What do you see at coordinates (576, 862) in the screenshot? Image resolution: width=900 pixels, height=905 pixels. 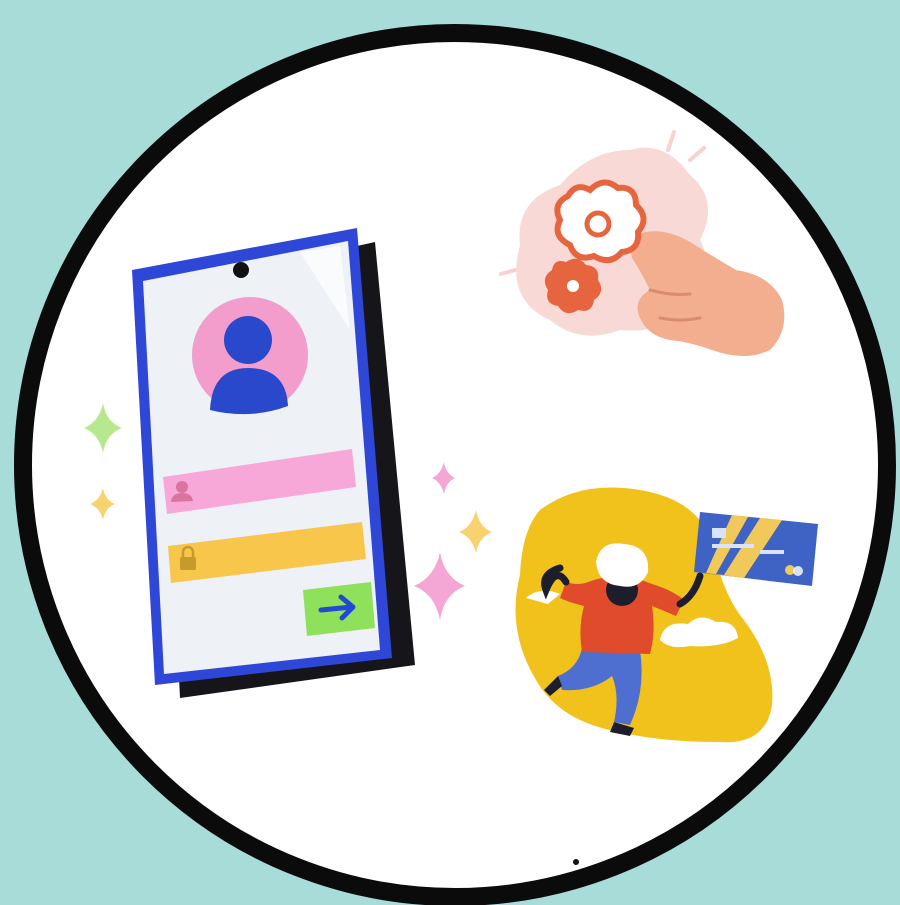 I see `dot` at bounding box center [576, 862].